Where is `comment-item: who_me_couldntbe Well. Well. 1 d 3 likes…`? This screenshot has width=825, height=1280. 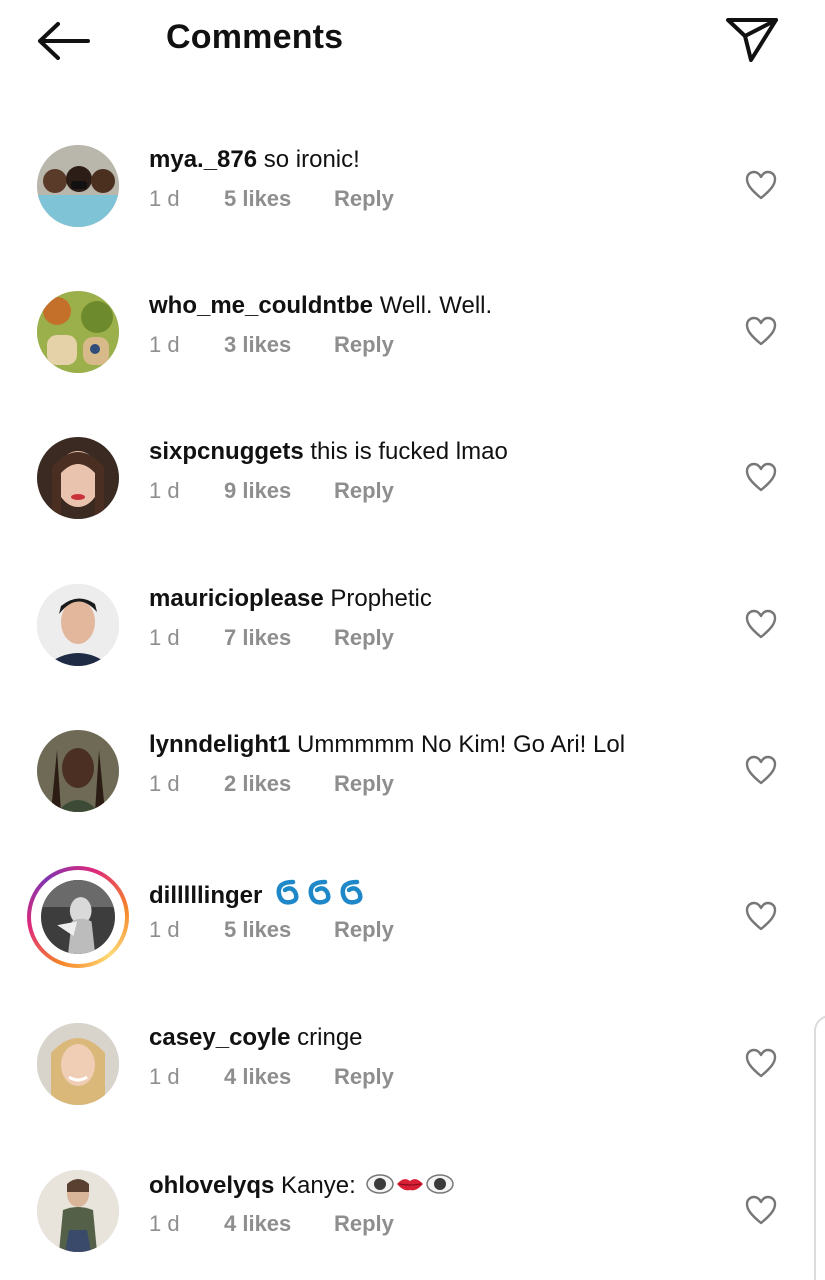 comment-item: who_me_couldntbe Well. Well. 1 d 3 likes… is located at coordinates (412, 364).